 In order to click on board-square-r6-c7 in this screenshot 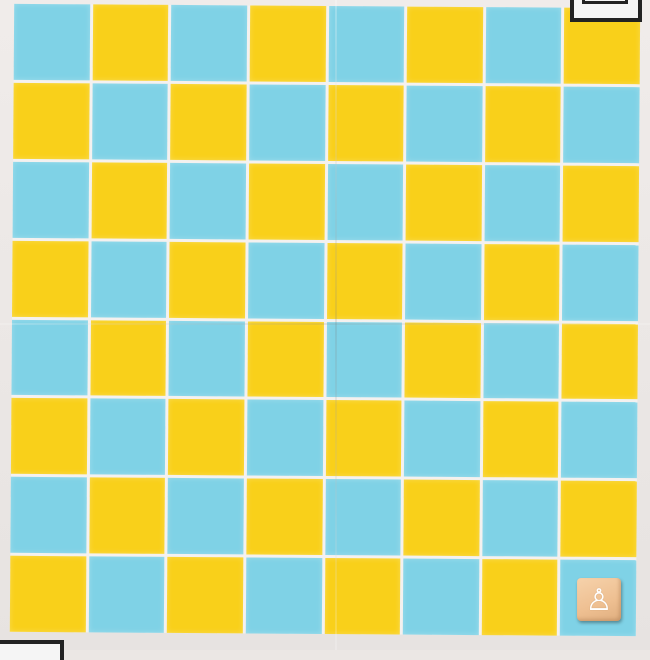, I will do `click(520, 439)`.